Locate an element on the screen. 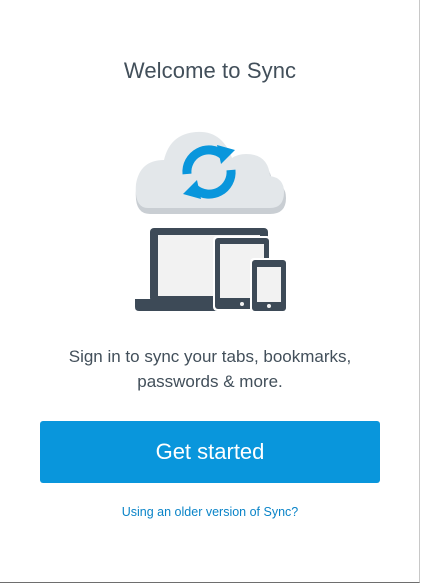 This screenshot has height=583, width=423. sync-description-line2: passwords & more. is located at coordinates (210, 381).